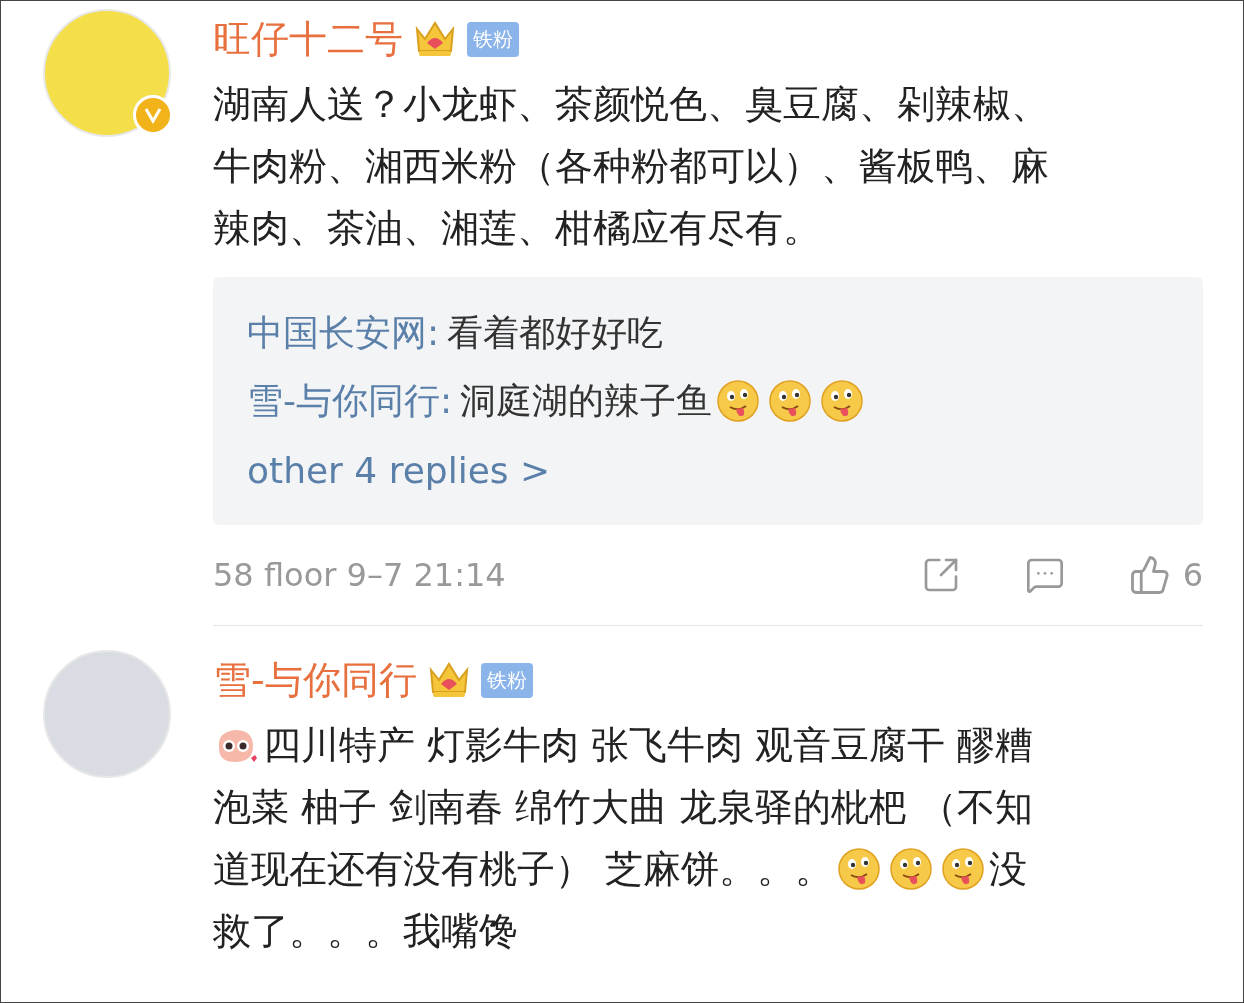 Image resolution: width=1244 pixels, height=1003 pixels. What do you see at coordinates (308, 39) in the screenshot?
I see `username: 旺仔十二号` at bounding box center [308, 39].